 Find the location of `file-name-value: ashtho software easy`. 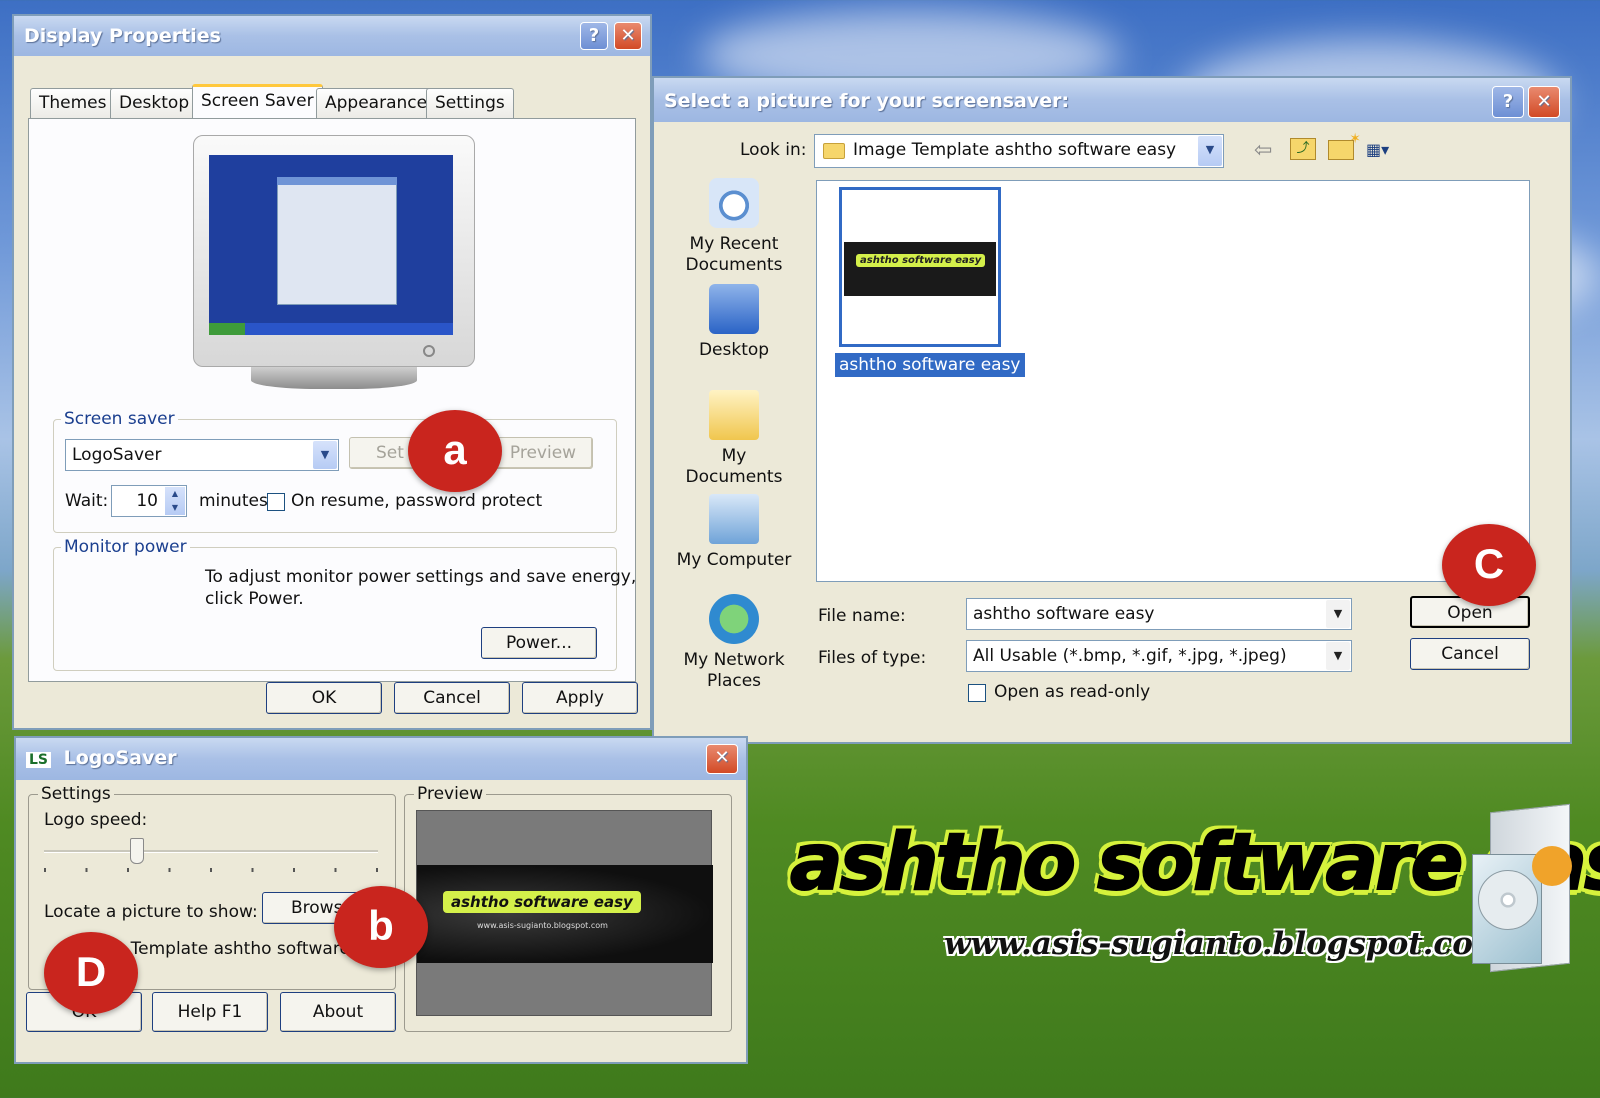

file-name-value: ashtho software easy is located at coordinates (1064, 614).